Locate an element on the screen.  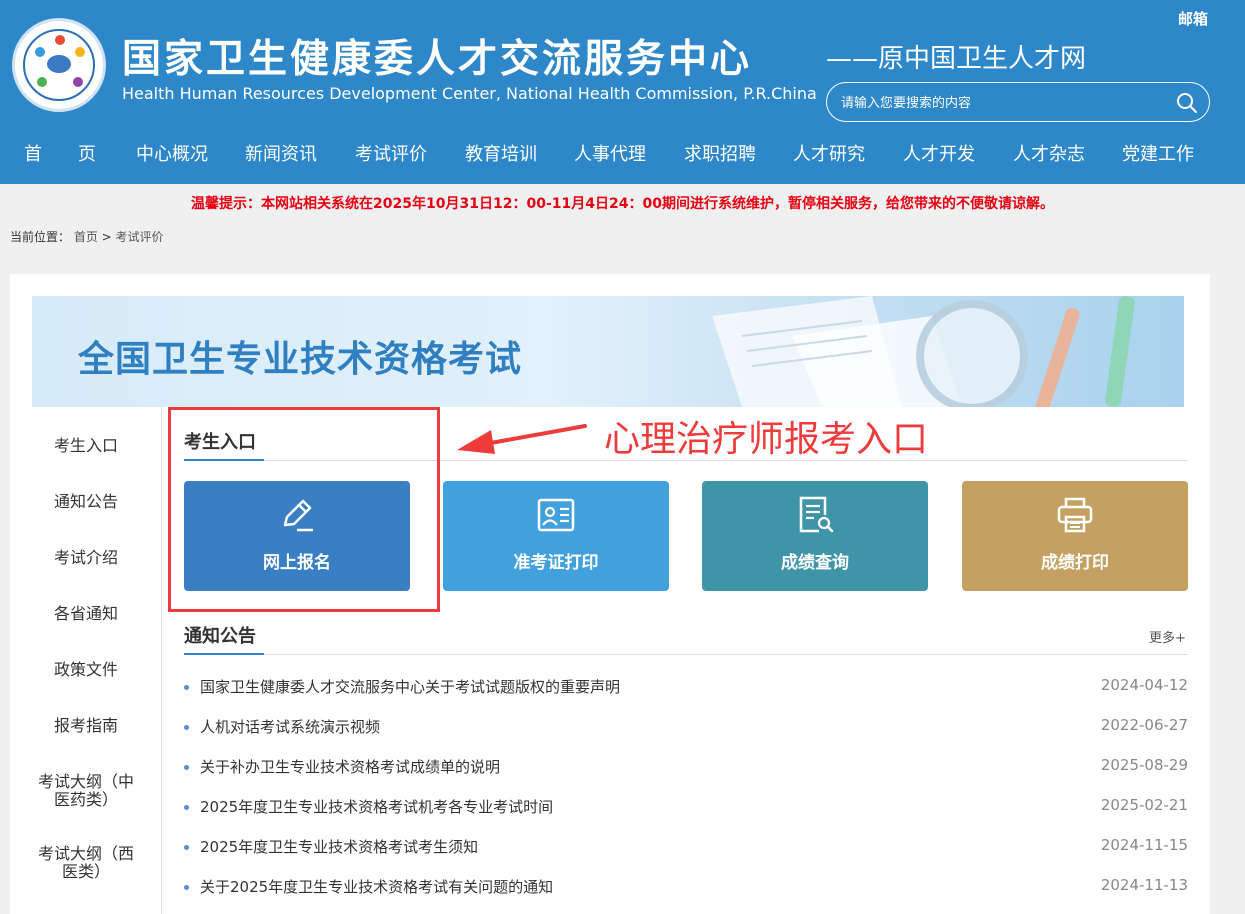
id-card-icon is located at coordinates (556, 515).